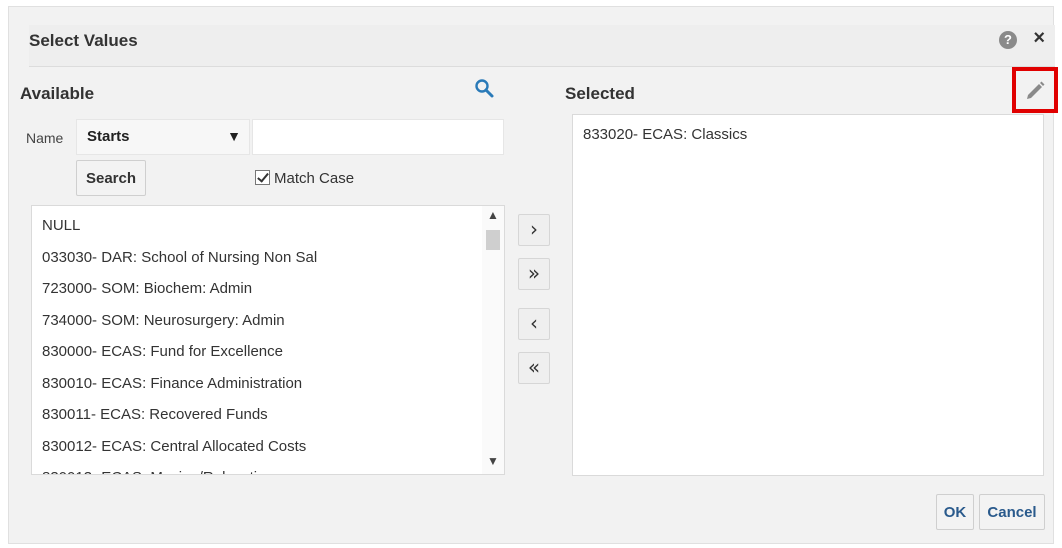  I want to click on list-item: 734000- SOM: Neurosurgery: Admin, so click(256, 321).